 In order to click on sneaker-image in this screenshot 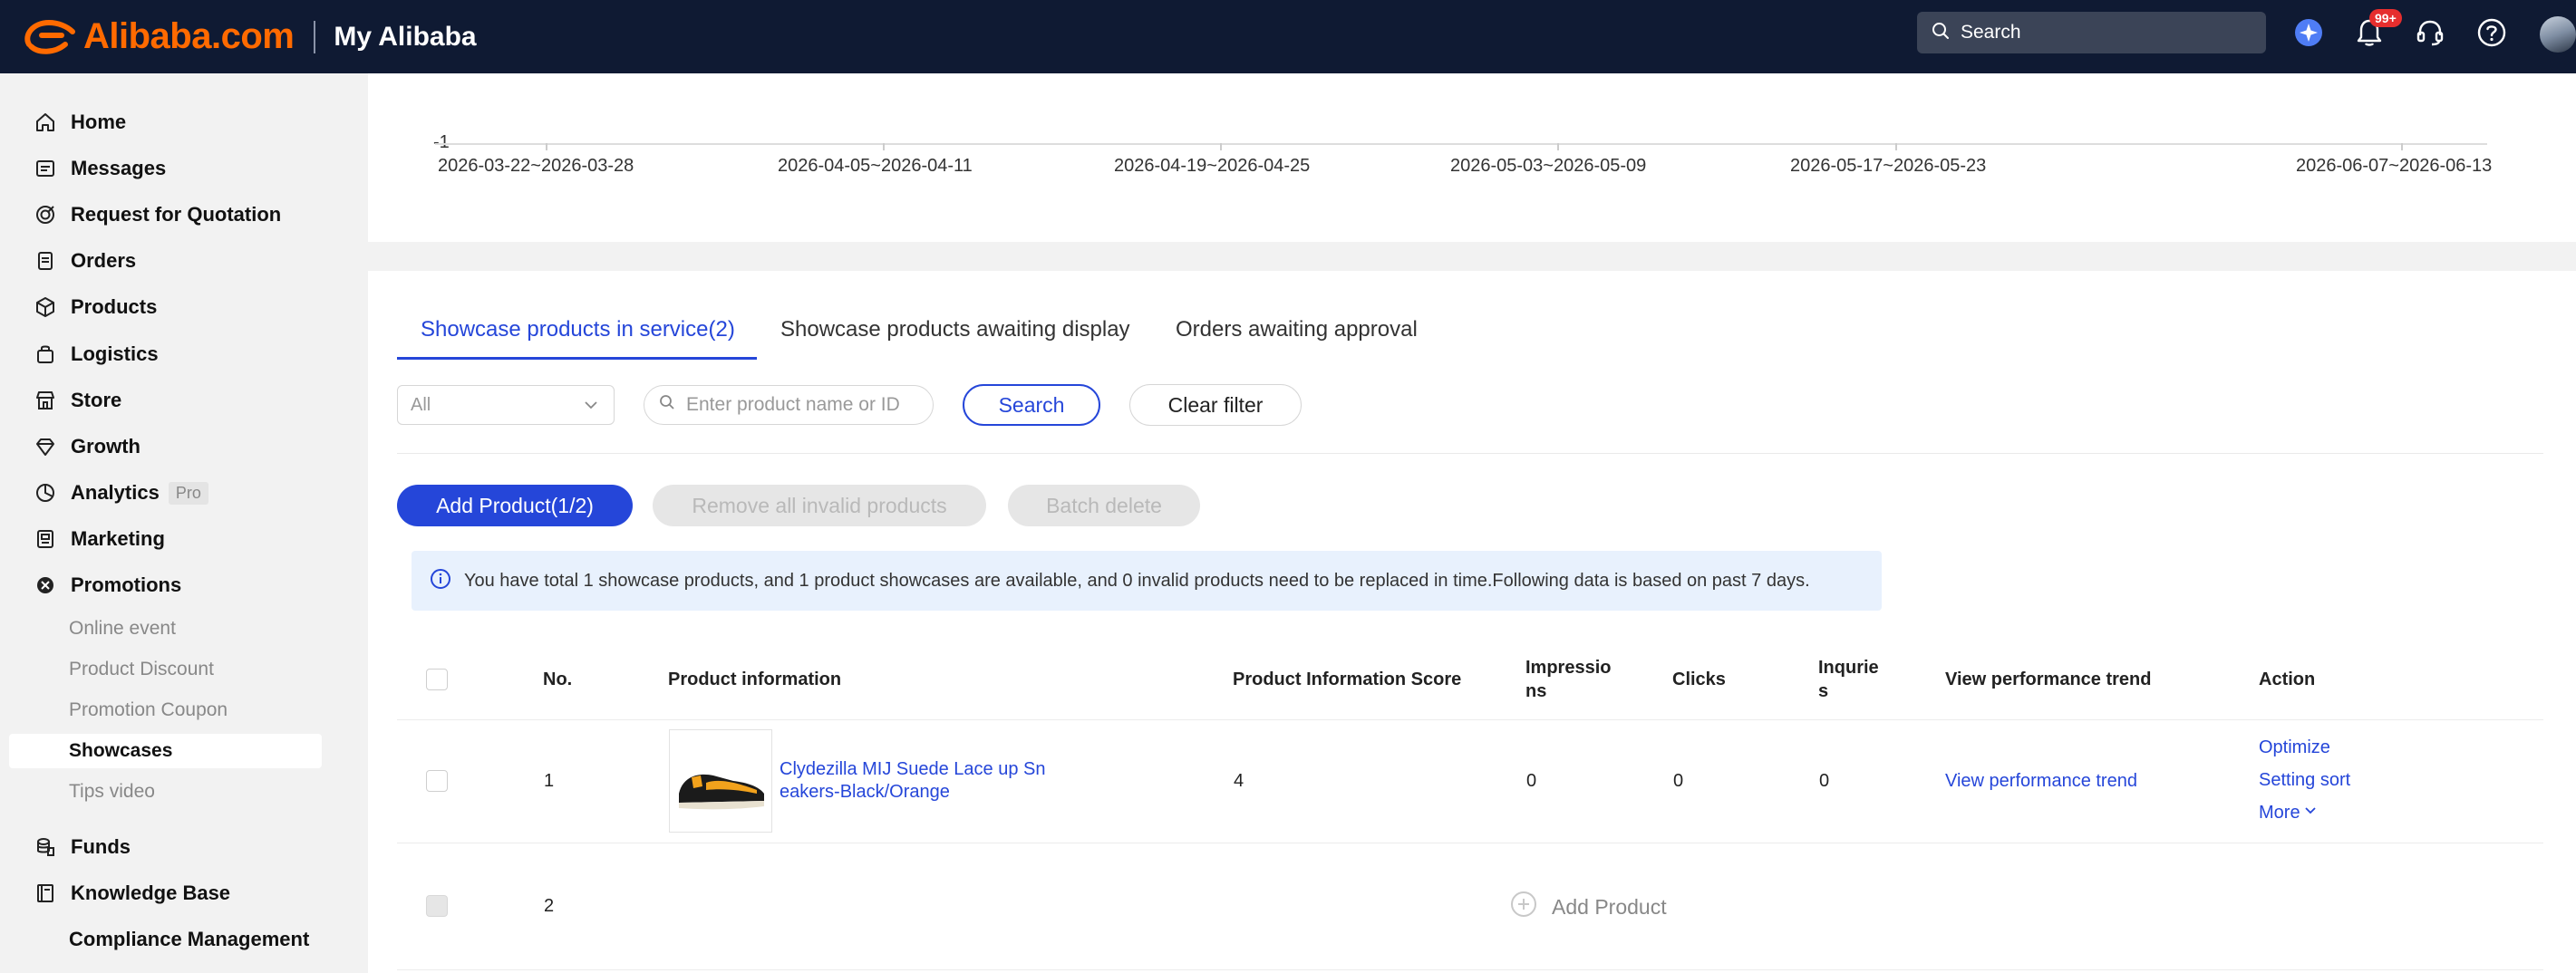, I will do `click(721, 792)`.